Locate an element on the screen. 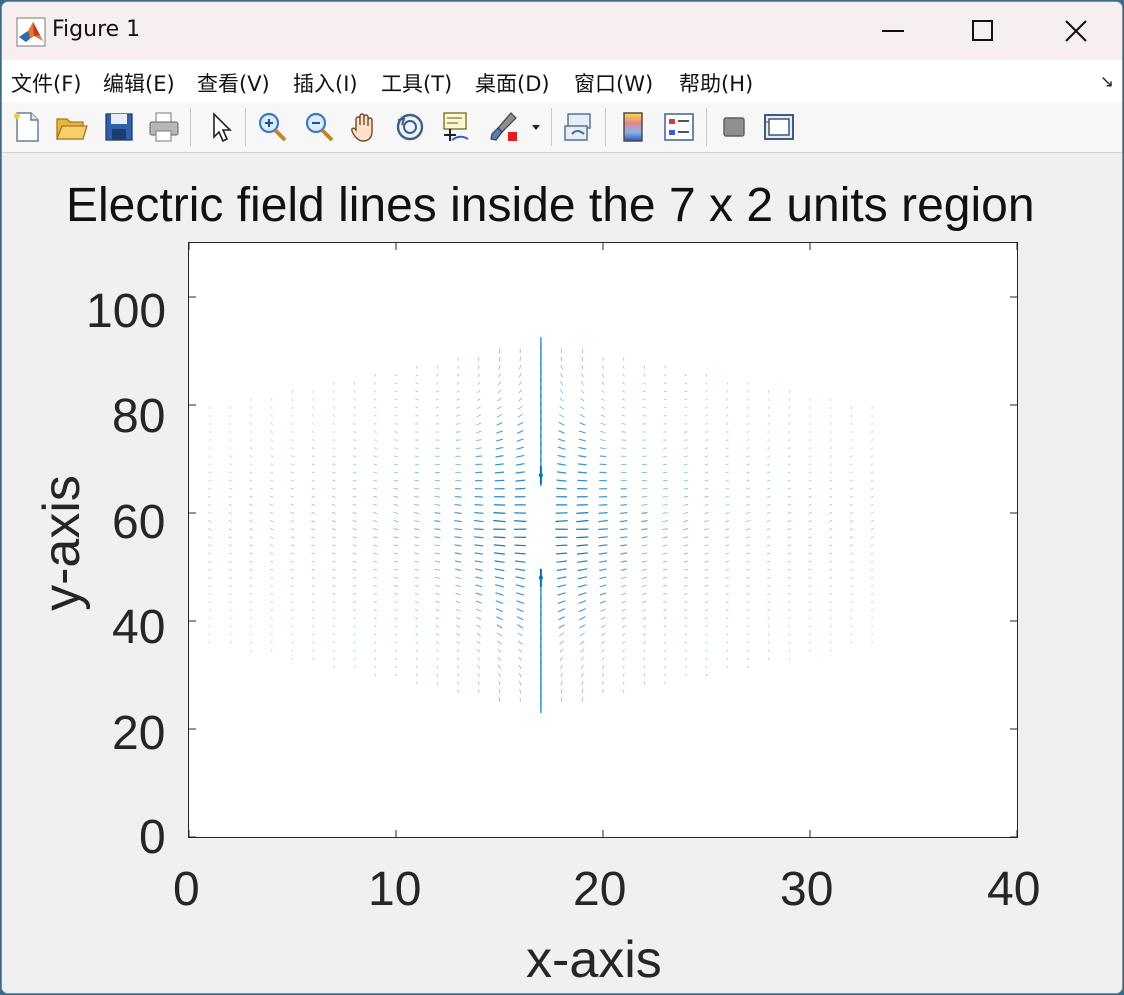  hide-plot-tools-button is located at coordinates (734, 127).